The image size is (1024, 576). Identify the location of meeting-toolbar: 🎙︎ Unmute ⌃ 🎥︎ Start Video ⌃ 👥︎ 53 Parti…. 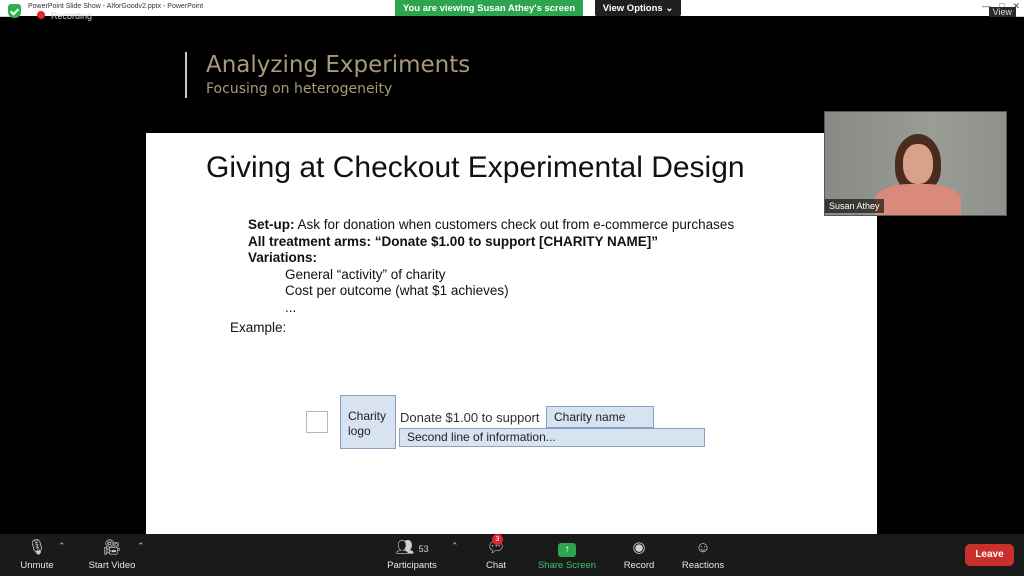
(512, 555).